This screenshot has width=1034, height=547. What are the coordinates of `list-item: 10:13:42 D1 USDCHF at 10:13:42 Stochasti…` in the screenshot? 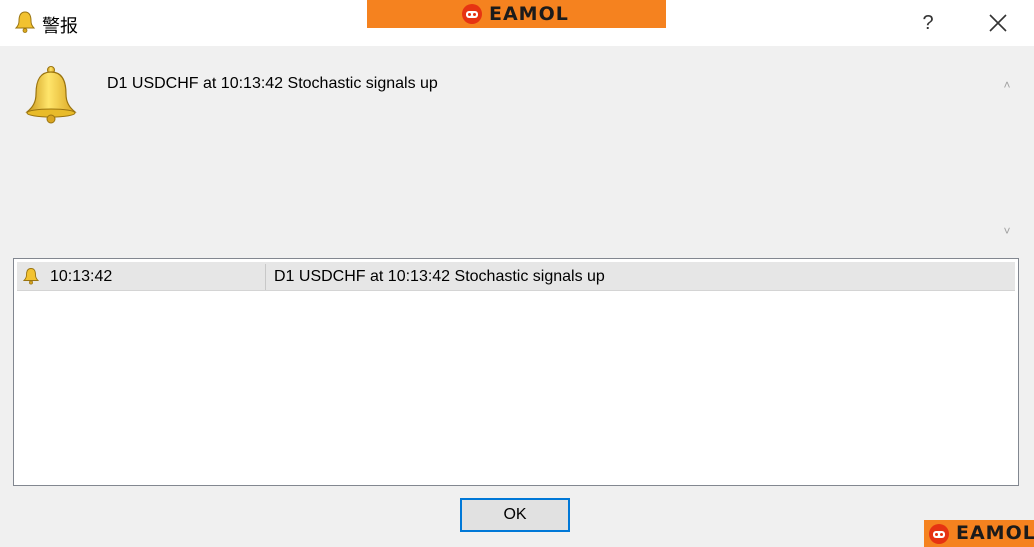 It's located at (516, 276).